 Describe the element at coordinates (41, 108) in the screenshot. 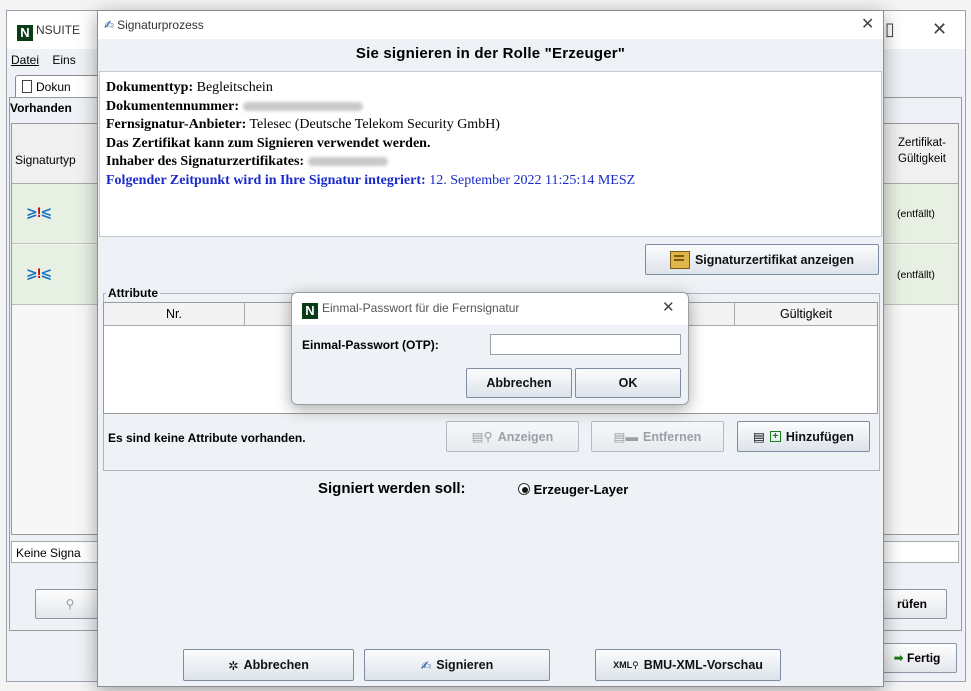

I see `group-label: Vorhanden` at that location.